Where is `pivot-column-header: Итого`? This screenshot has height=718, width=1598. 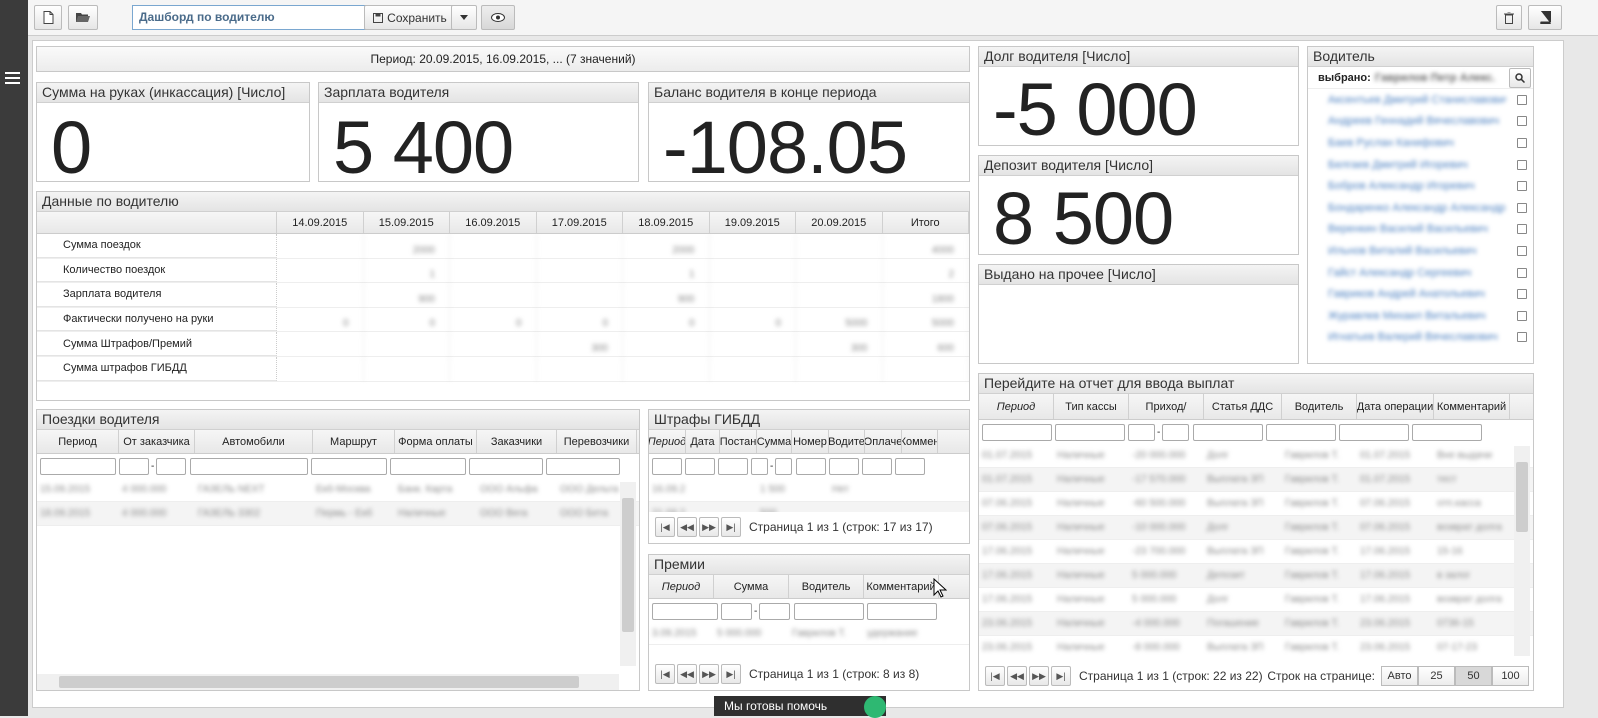 pivot-column-header: Итого is located at coordinates (926, 222).